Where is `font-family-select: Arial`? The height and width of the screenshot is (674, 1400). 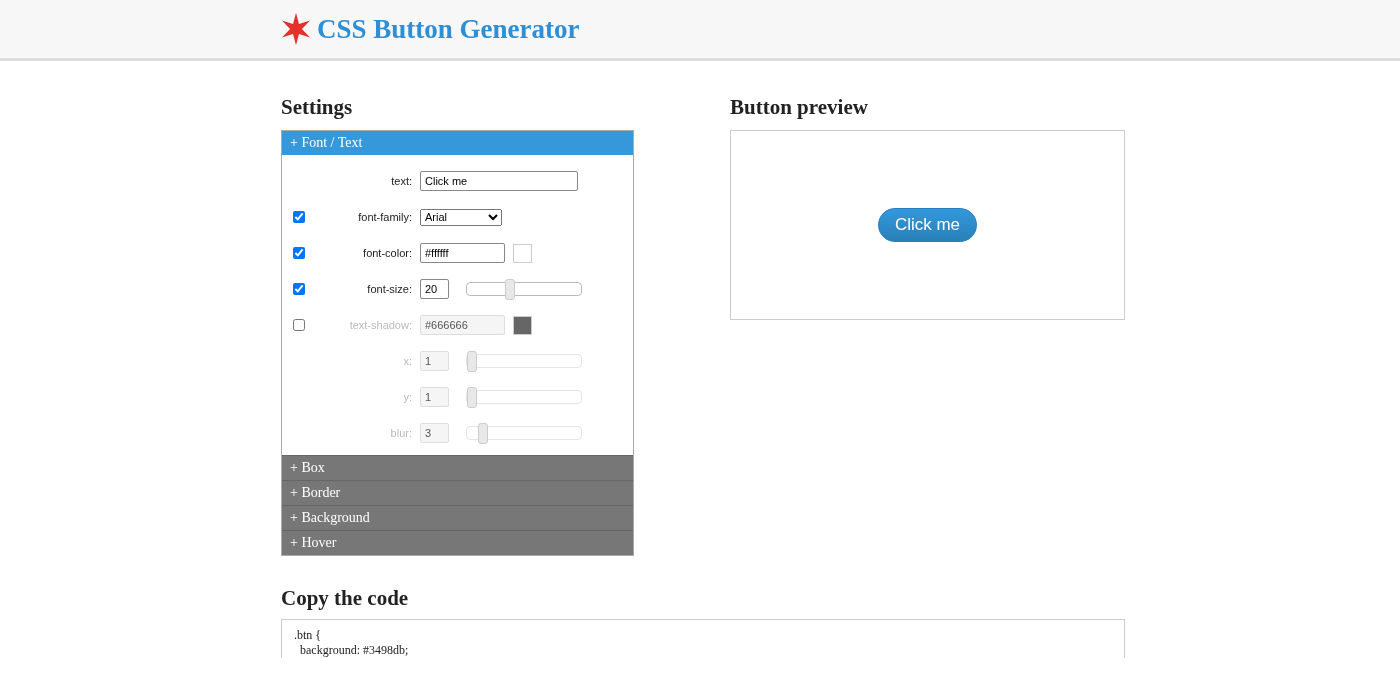
font-family-select: Arial is located at coordinates (461, 217).